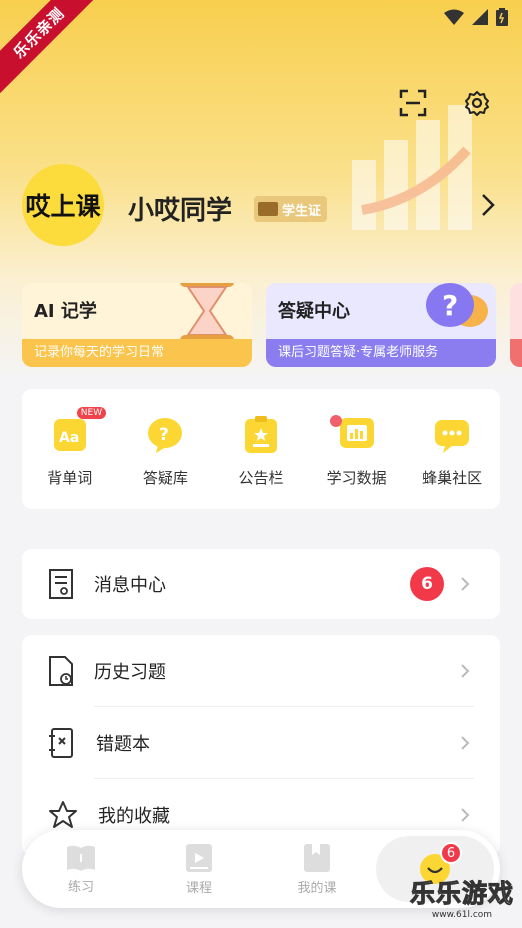 The image size is (522, 928). I want to click on watermark-title: 乐乐游戏, so click(461, 894).